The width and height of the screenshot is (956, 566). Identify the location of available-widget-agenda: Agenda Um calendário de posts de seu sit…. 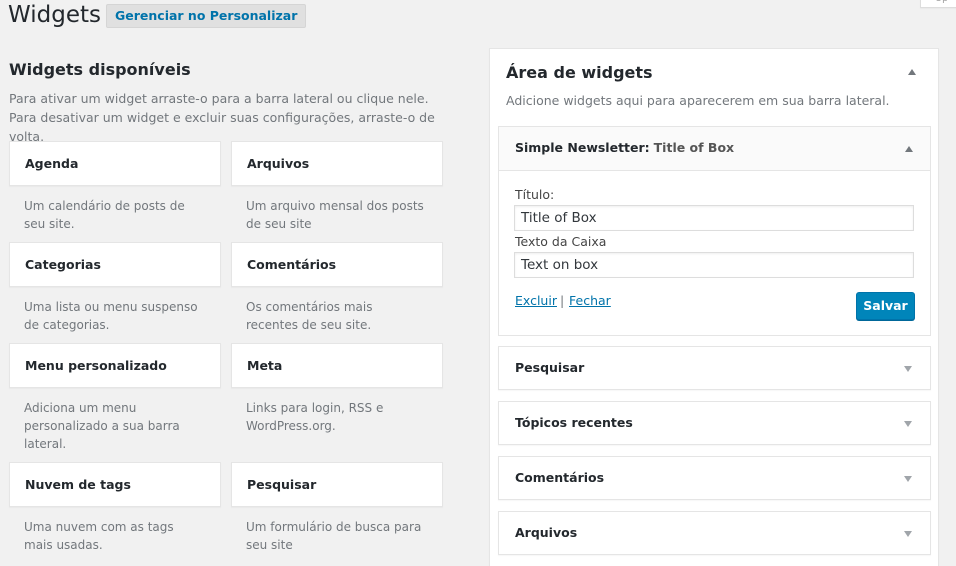
(115, 187).